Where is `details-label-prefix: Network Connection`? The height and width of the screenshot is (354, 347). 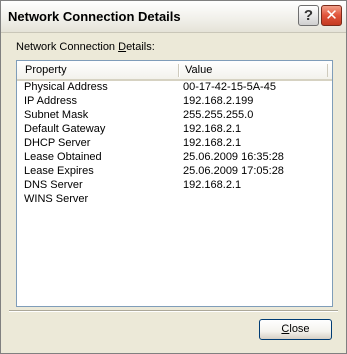 details-label-prefix: Network Connection is located at coordinates (67, 47).